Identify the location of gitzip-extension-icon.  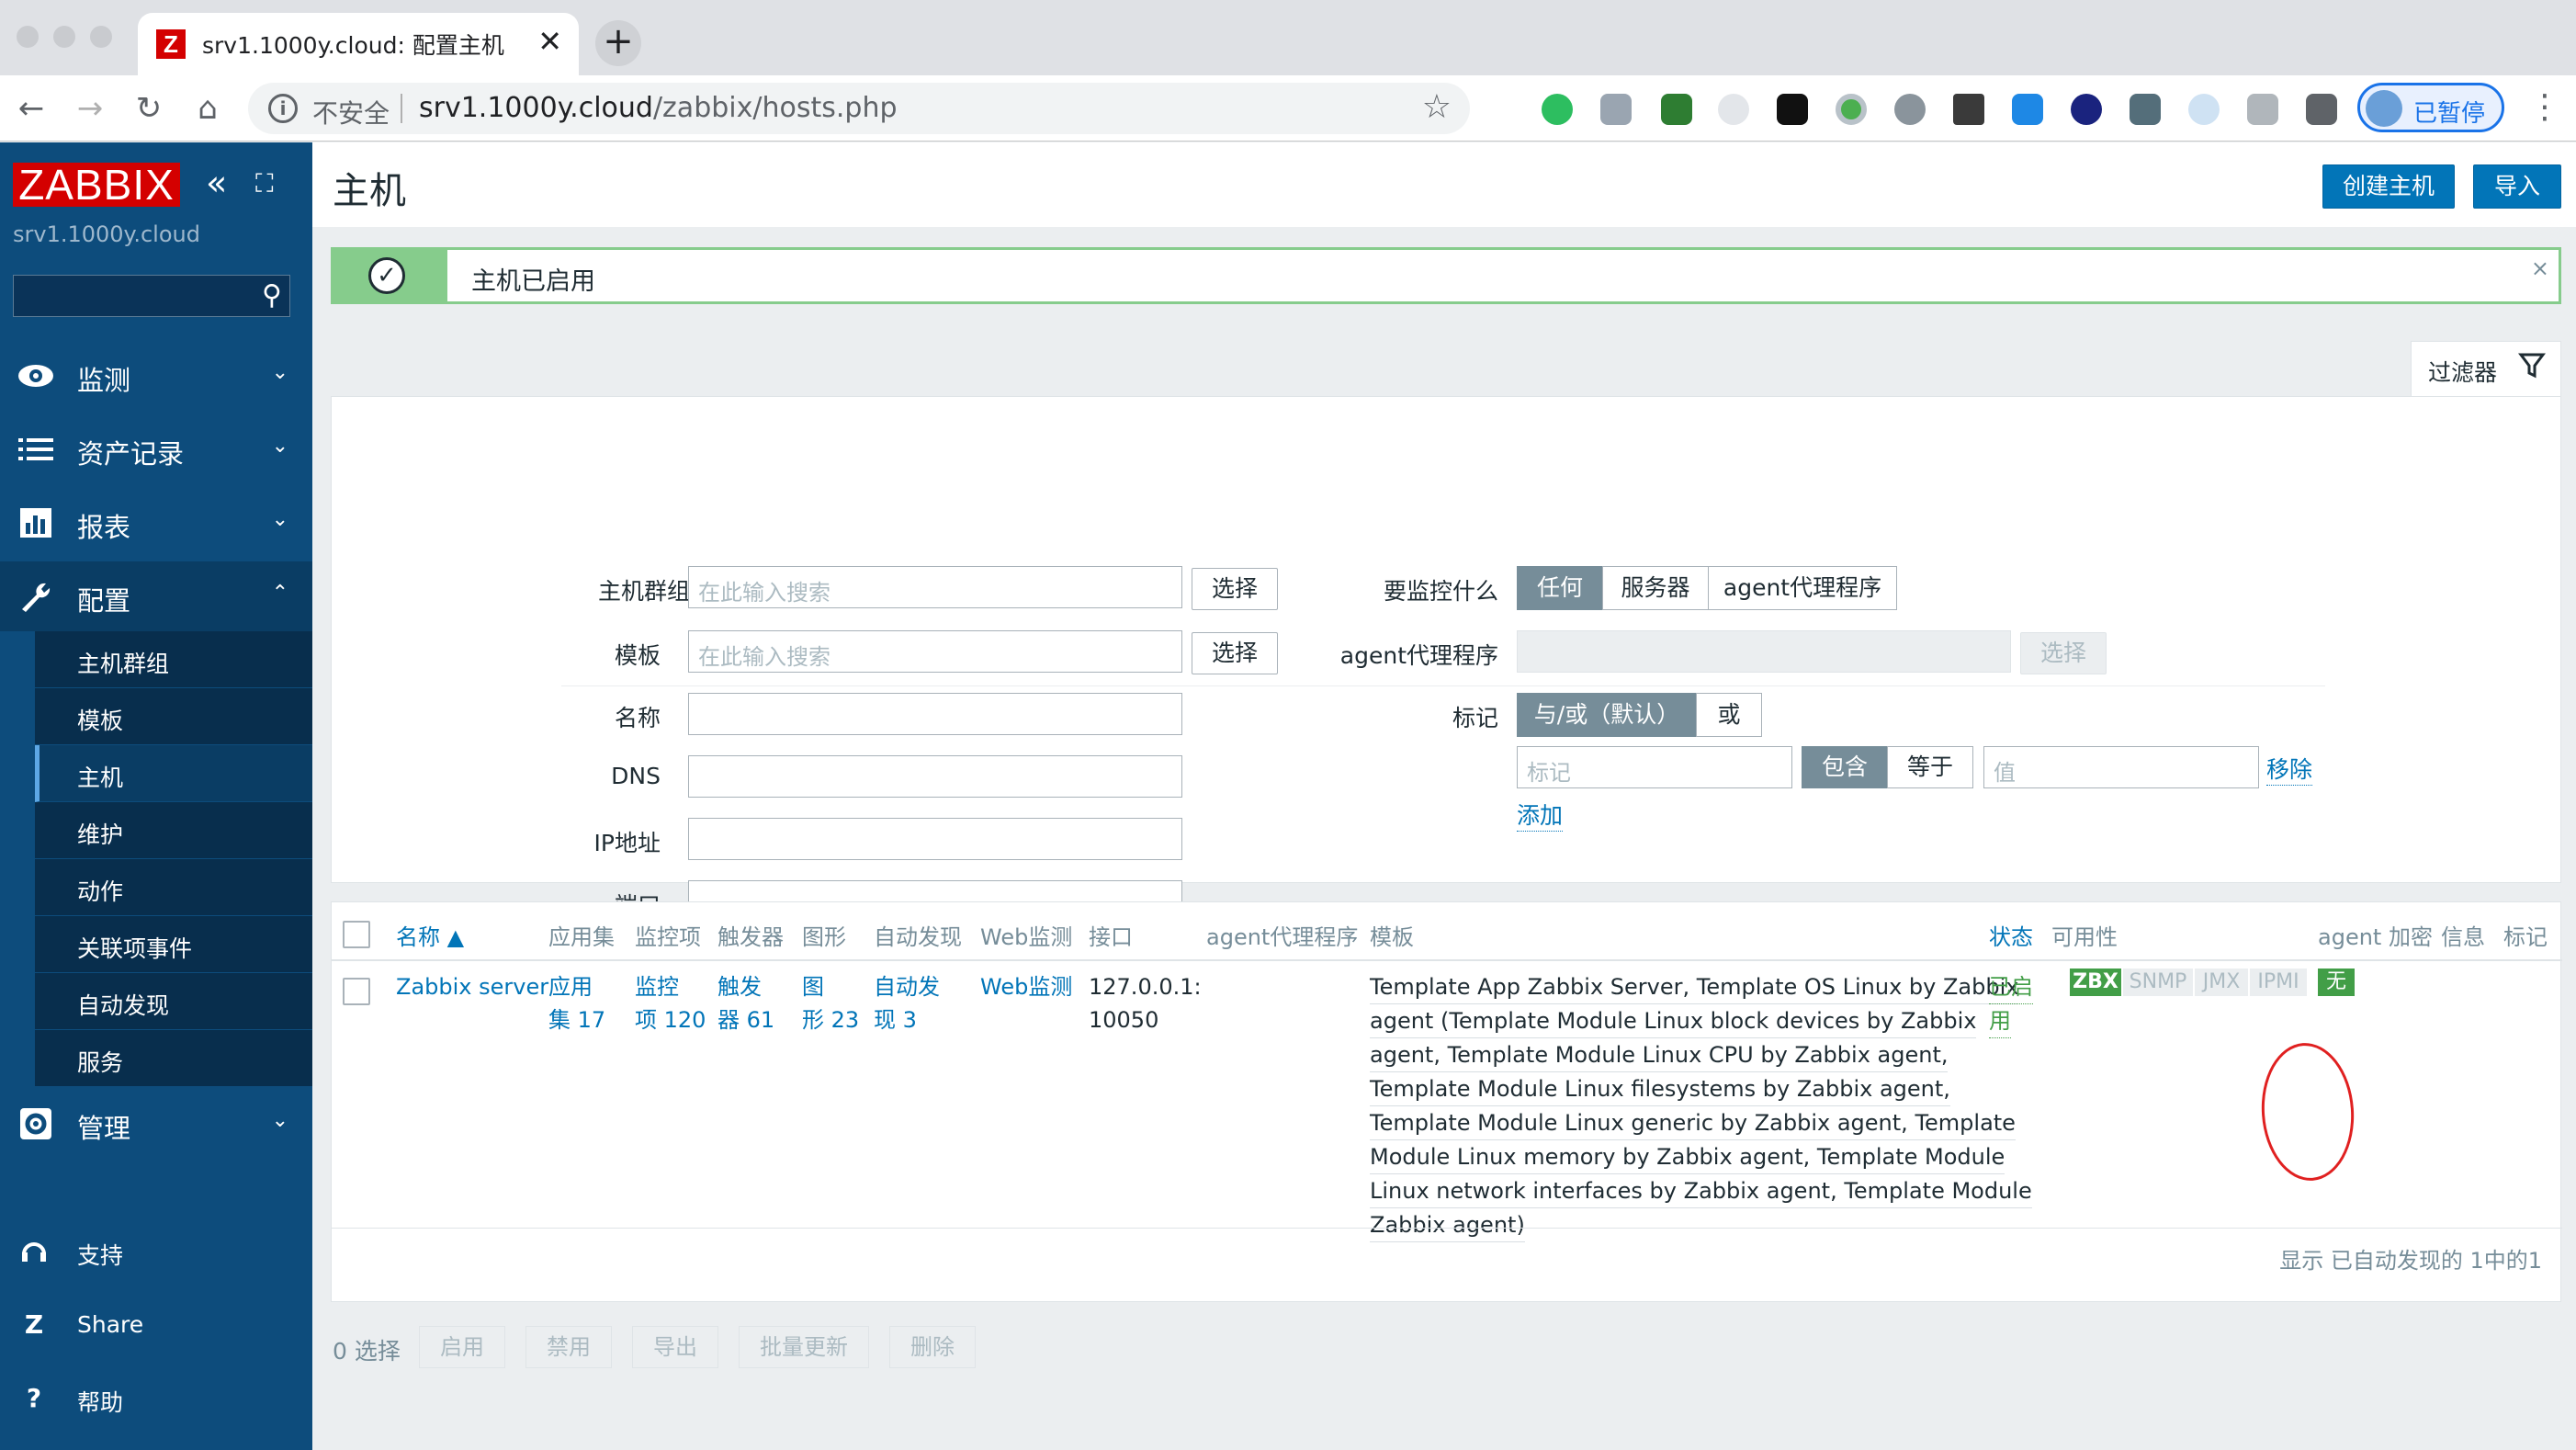
(1968, 109).